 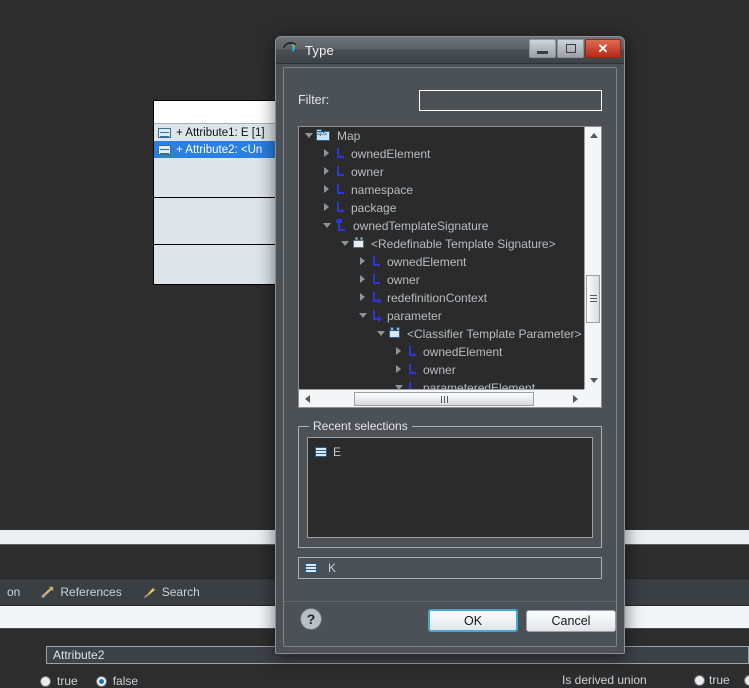 I want to click on selected-type-field: K, so click(x=450, y=568).